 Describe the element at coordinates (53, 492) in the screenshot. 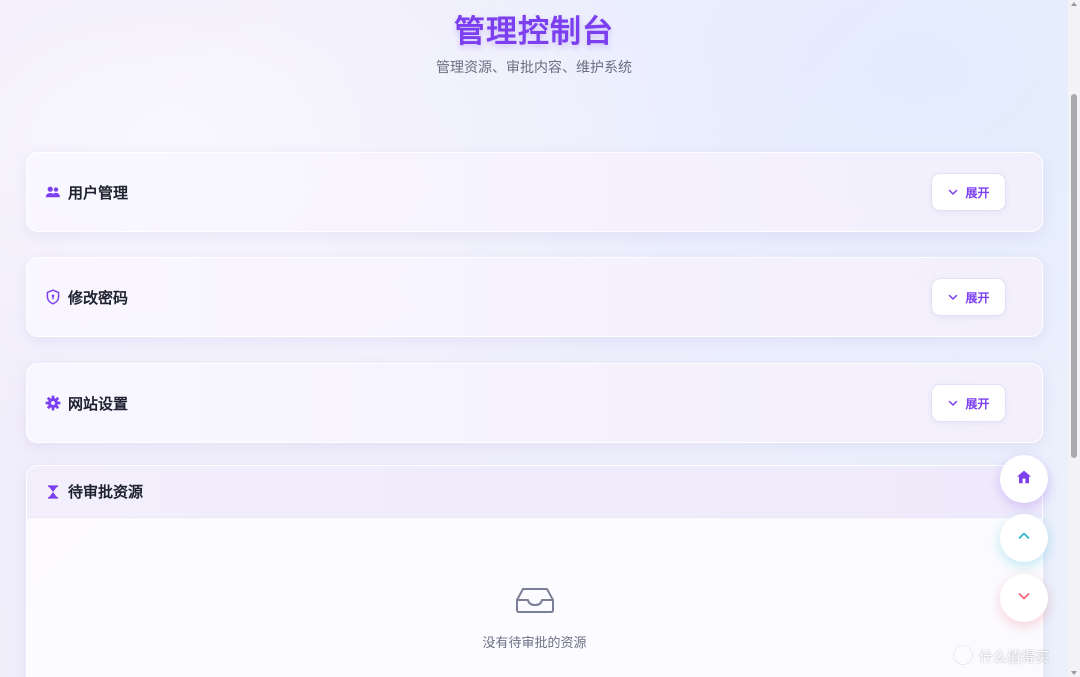

I see `hourglass-icon` at that location.